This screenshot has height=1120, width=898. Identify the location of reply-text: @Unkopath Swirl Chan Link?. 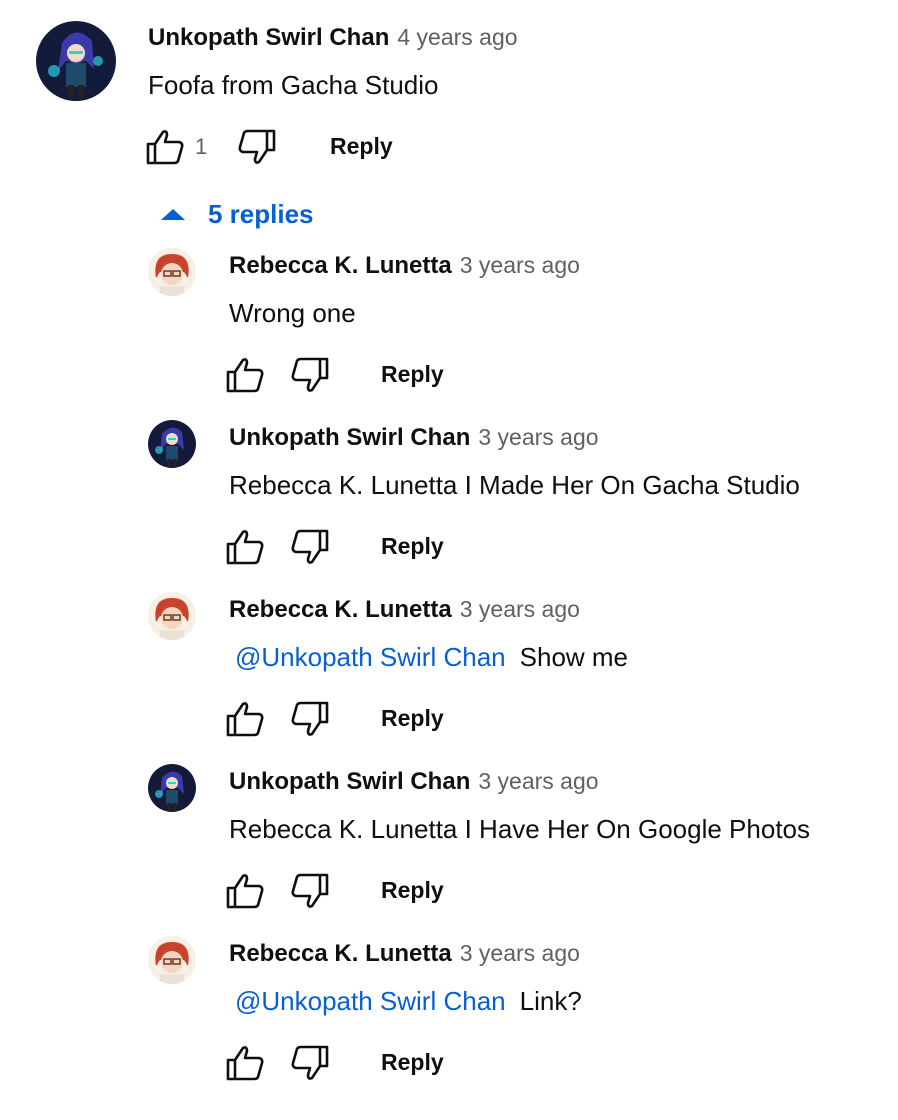
(408, 1001).